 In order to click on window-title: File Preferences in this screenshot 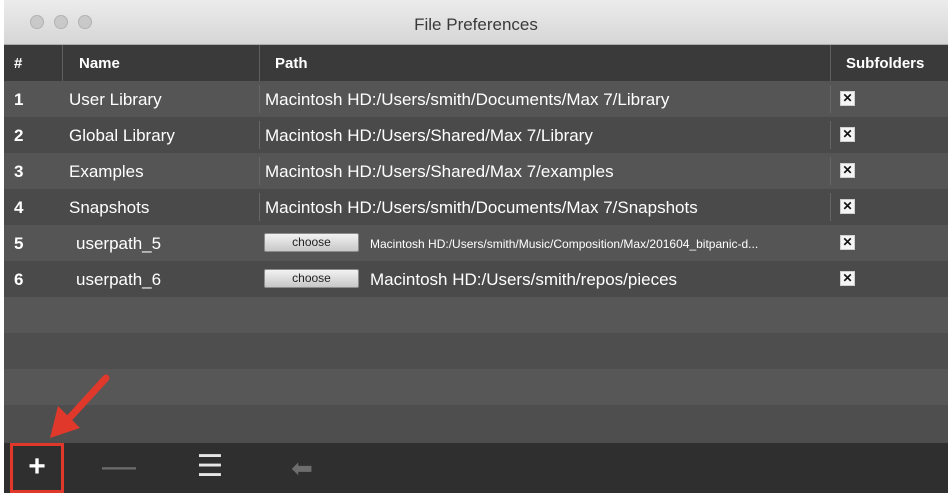, I will do `click(476, 24)`.